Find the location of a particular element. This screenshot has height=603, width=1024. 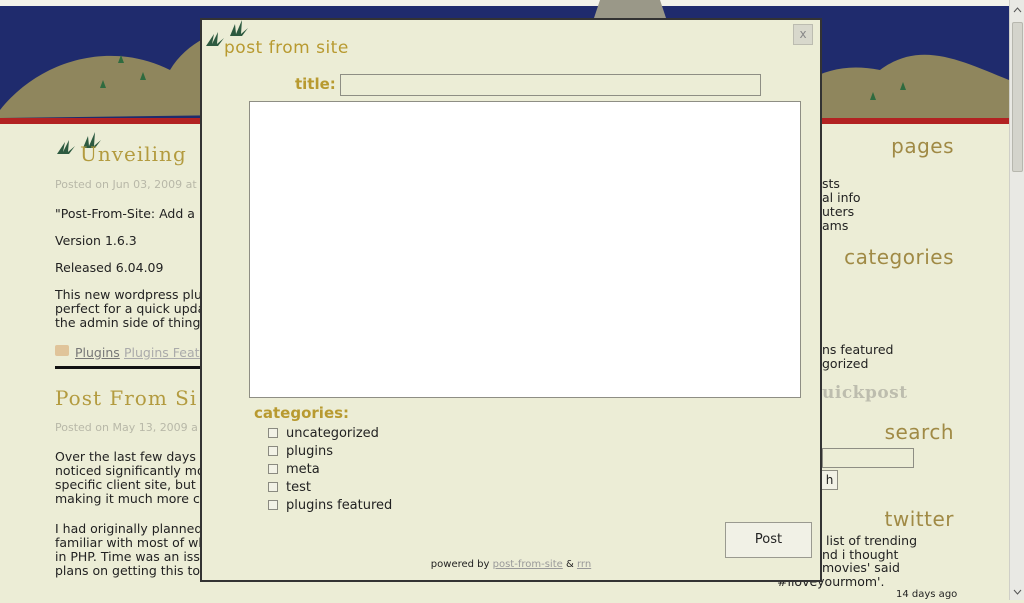

category-option-uncategorized: uncategorized is located at coordinates (323, 433).